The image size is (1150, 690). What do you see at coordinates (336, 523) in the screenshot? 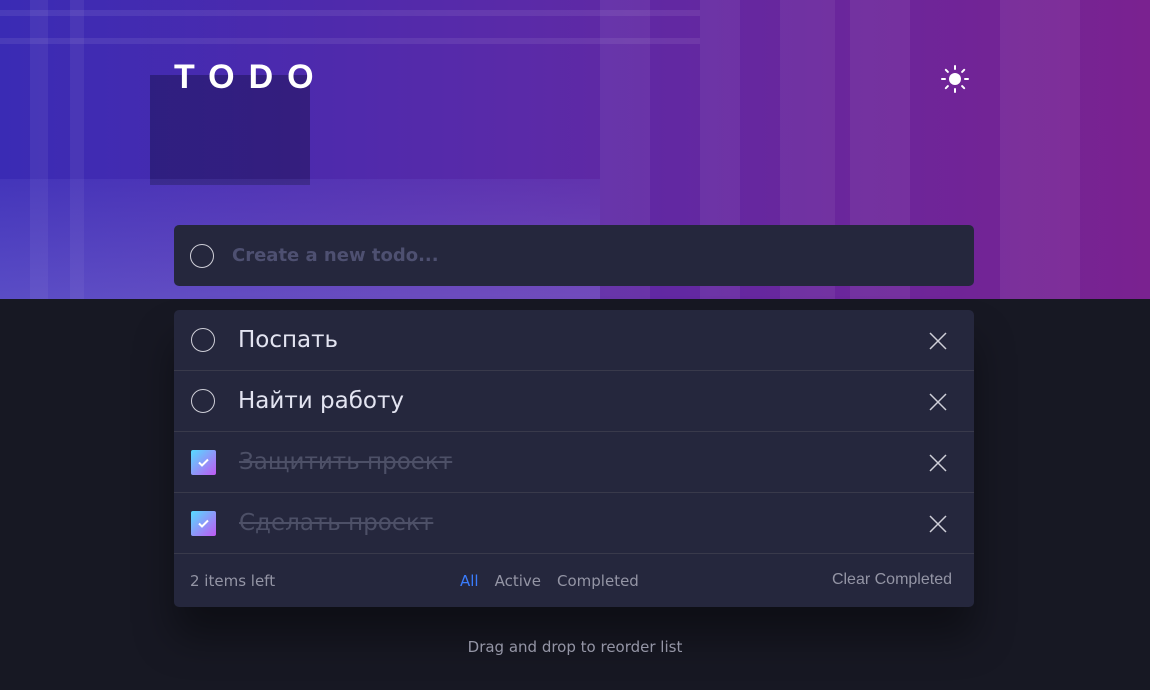
I see `todo-text: Сделать проект` at bounding box center [336, 523].